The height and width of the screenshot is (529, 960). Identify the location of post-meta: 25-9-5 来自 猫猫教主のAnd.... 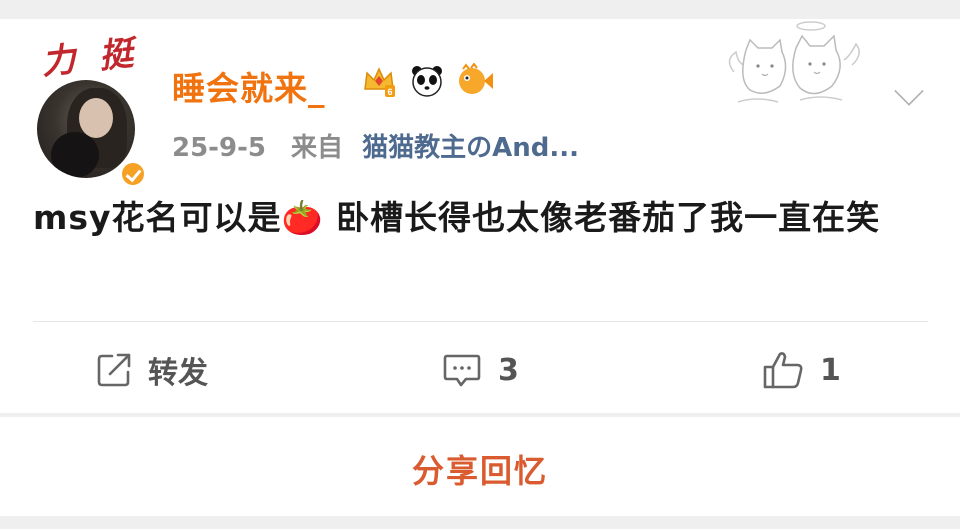
(375, 145).